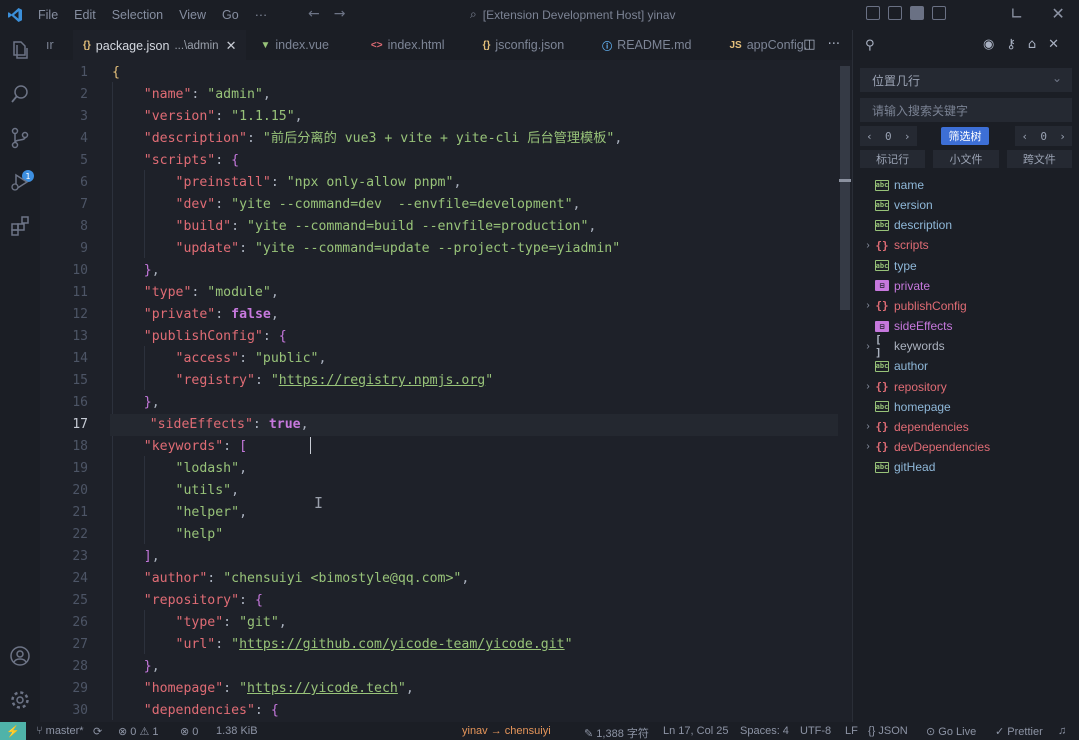 The width and height of the screenshot is (1079, 740). Describe the element at coordinates (230, 15) in the screenshot. I see `menu-go: Go` at that location.